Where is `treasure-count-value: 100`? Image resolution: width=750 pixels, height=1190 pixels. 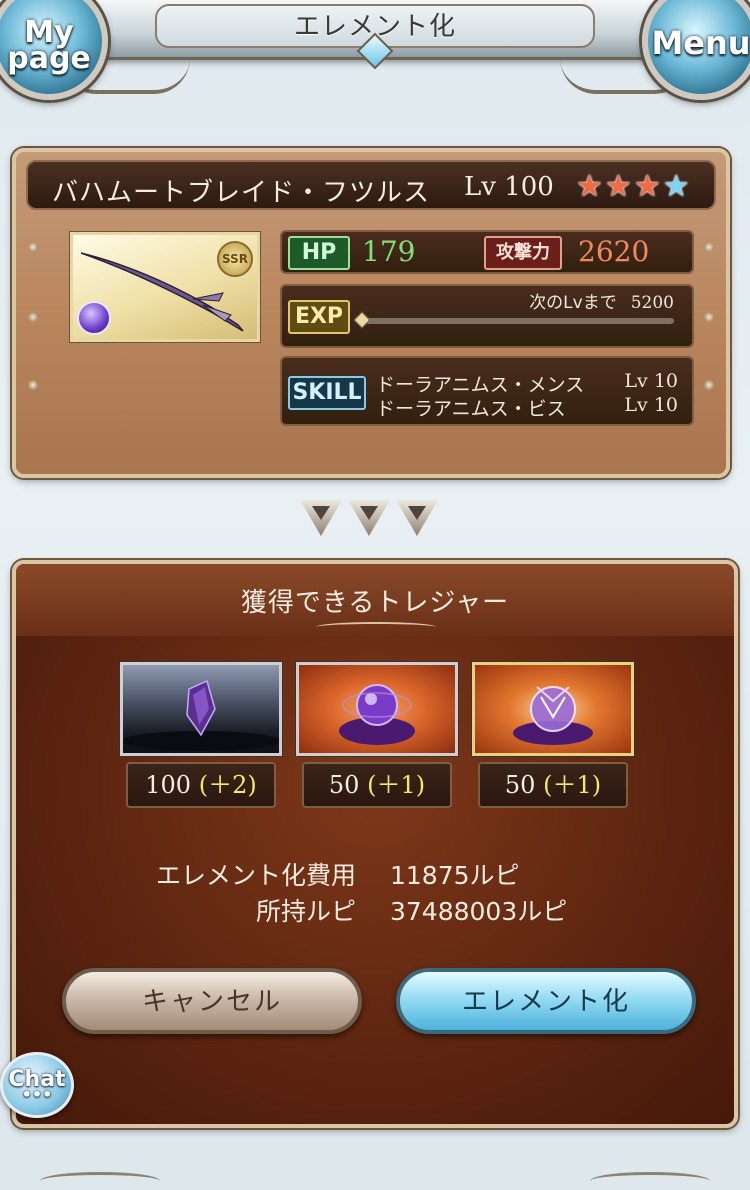
treasure-count-value: 100 is located at coordinates (168, 785).